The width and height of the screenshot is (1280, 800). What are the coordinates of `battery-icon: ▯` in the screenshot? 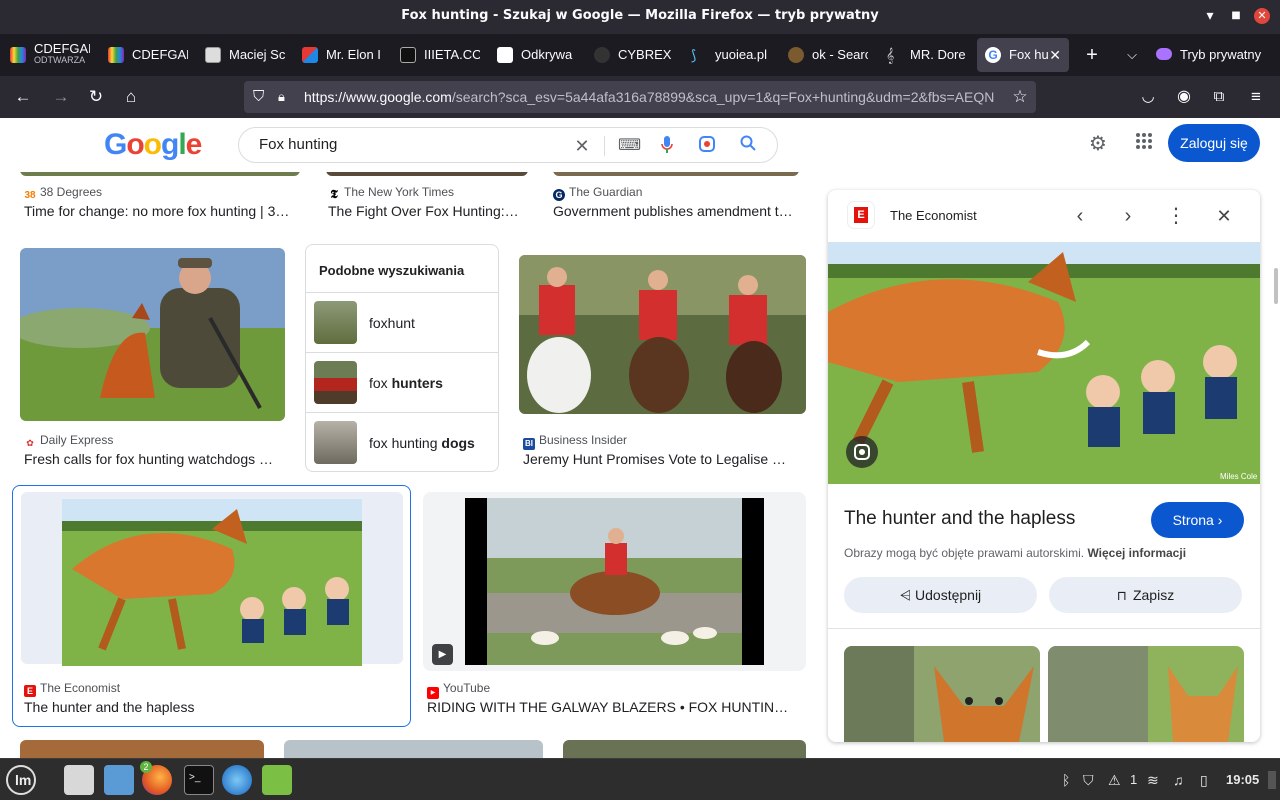 It's located at (1204, 780).